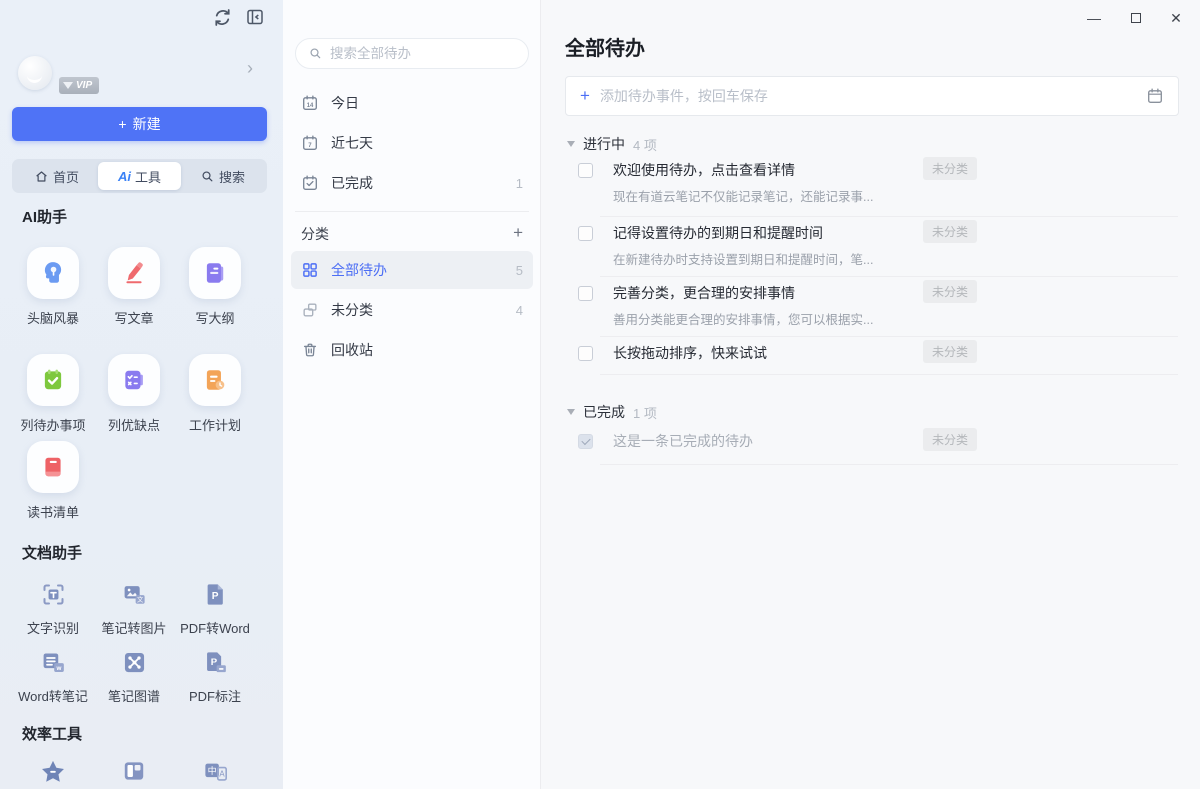 This screenshot has height=791, width=1200. I want to click on smart-list-label: 今日, so click(345, 103).